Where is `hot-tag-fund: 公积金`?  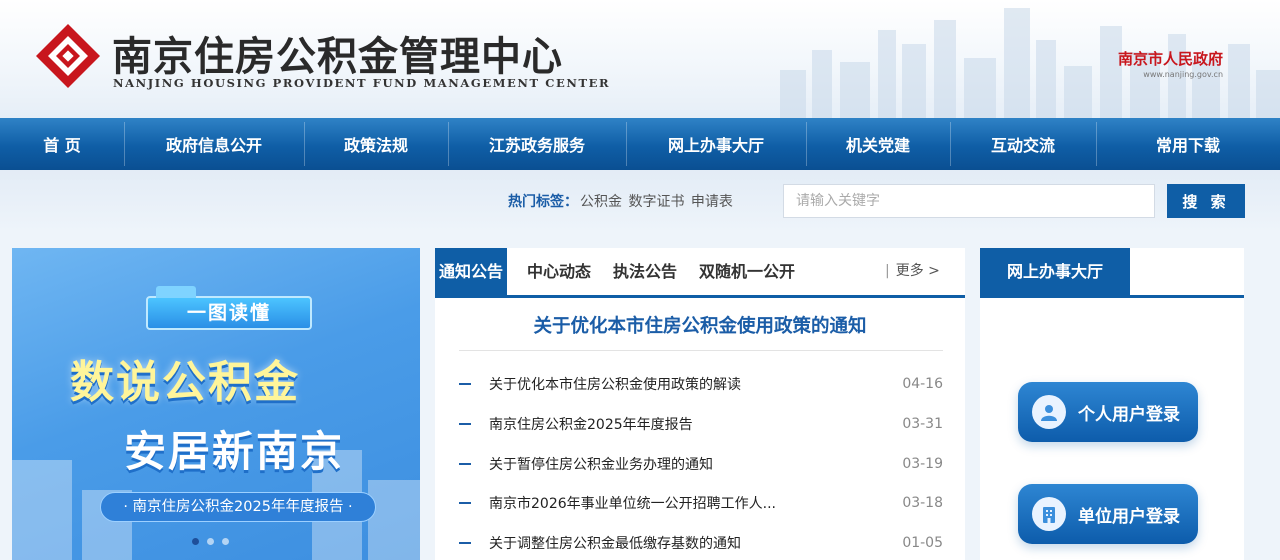 hot-tag-fund: 公积金 is located at coordinates (601, 202).